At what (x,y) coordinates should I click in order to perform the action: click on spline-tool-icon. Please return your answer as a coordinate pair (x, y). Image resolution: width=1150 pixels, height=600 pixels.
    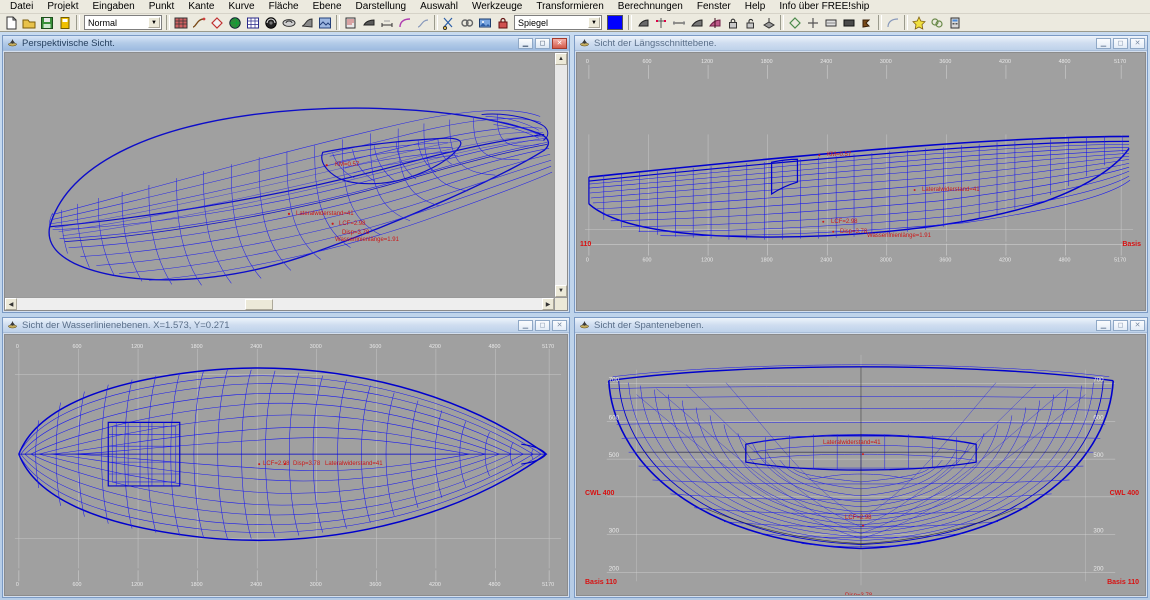
    Looking at the image, I should click on (893, 23).